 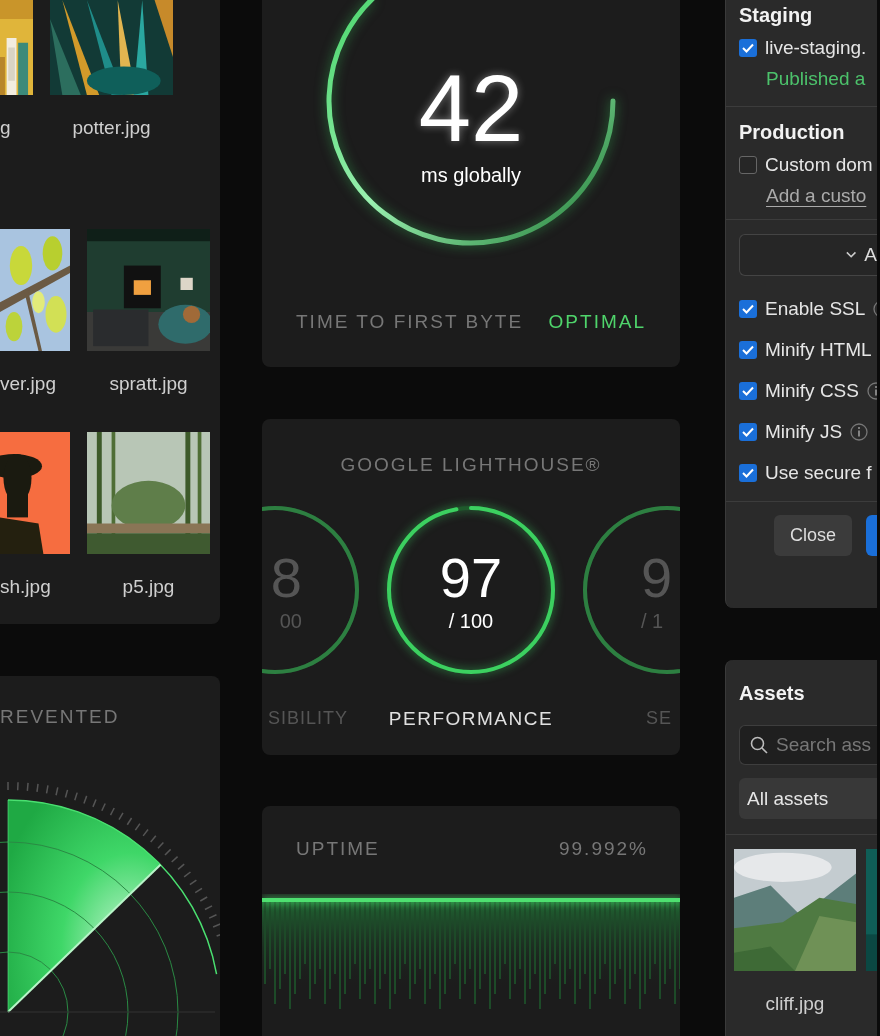 What do you see at coordinates (816, 195) in the screenshot?
I see `add-domain-link: Add a custo` at bounding box center [816, 195].